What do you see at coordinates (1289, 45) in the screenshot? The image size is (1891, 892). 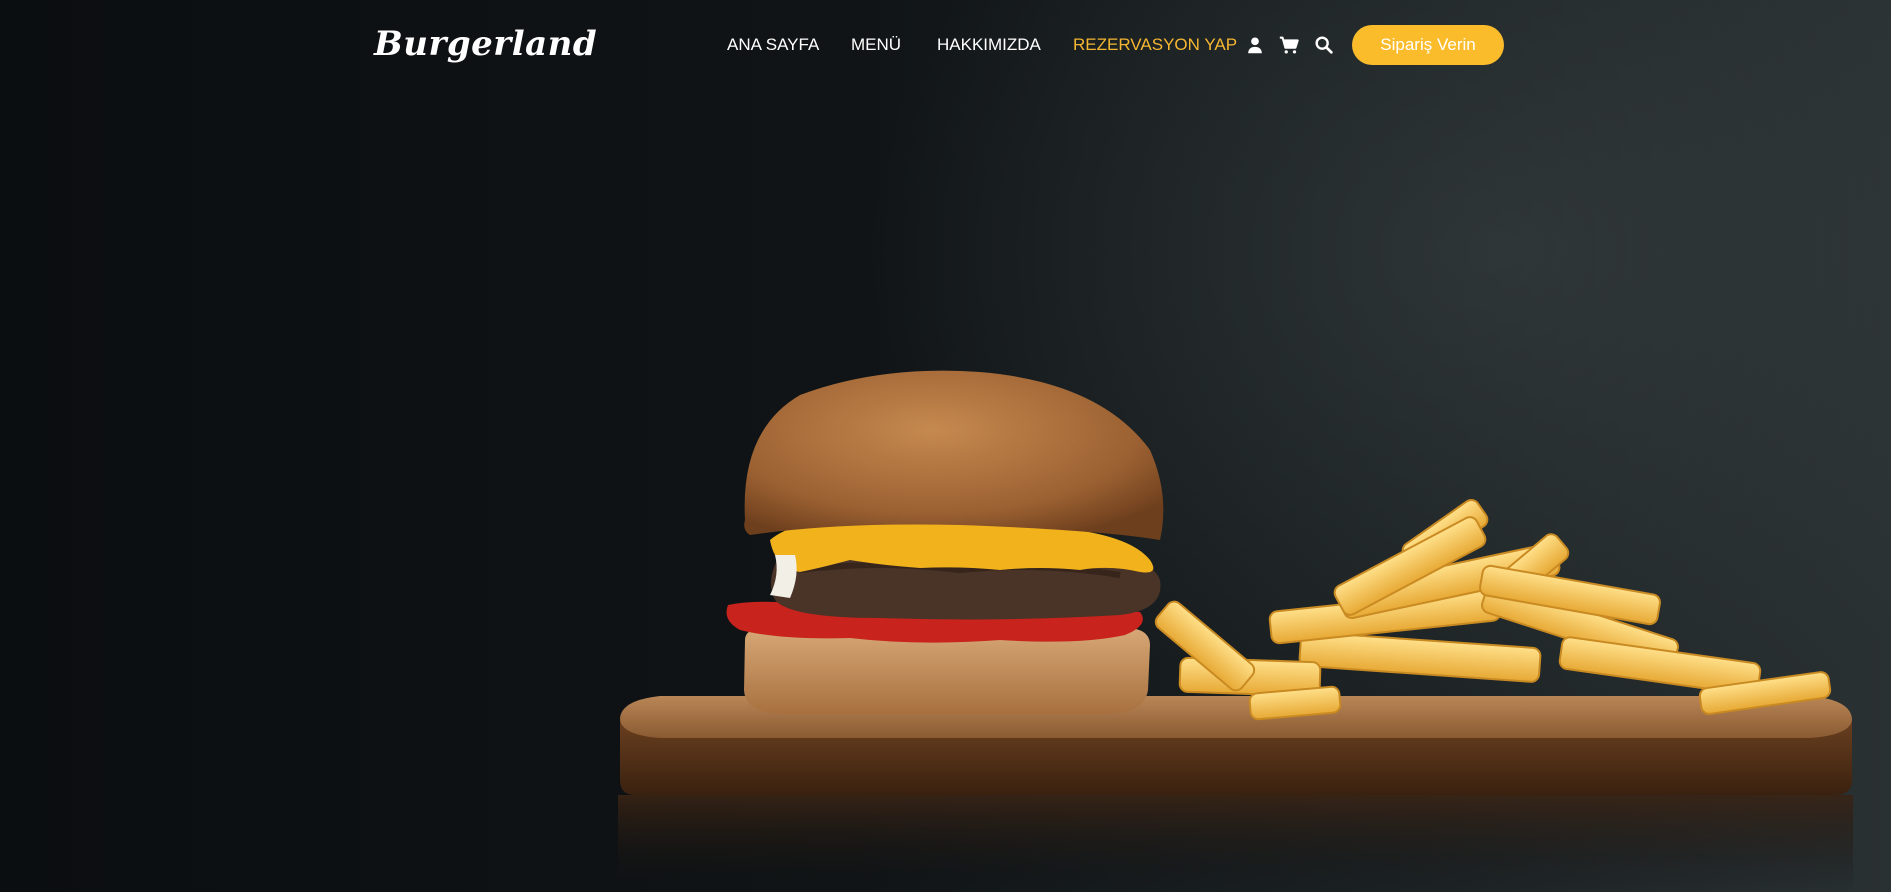 I see `cart-icon` at bounding box center [1289, 45].